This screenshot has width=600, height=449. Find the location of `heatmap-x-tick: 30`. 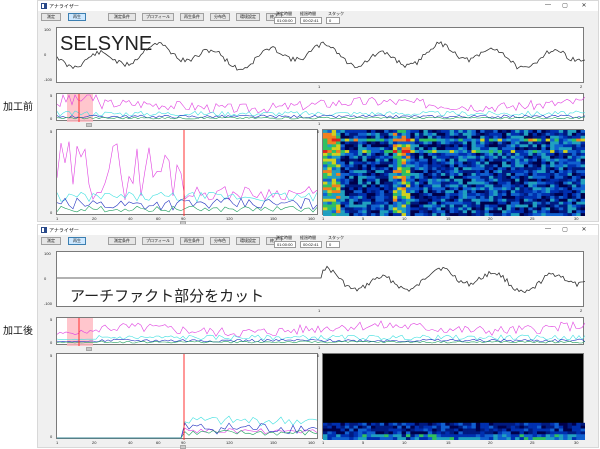

heatmap-x-tick: 30 is located at coordinates (576, 218).